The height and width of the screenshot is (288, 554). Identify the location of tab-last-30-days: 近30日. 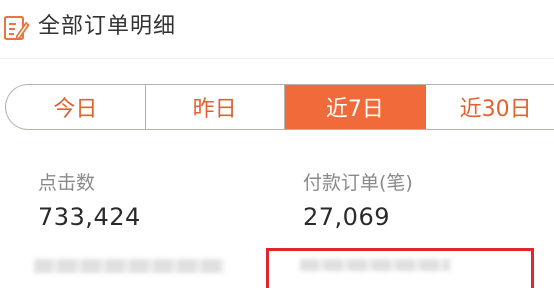
(490, 107).